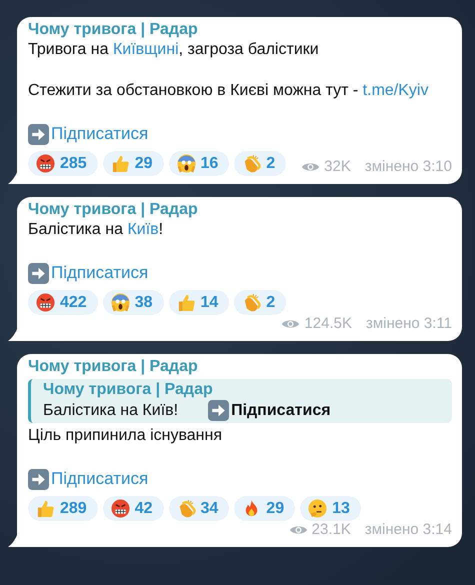 Image resolution: width=475 pixels, height=585 pixels. Describe the element at coordinates (126, 436) in the screenshot. I see `message-text: Ціль припинила існування` at that location.